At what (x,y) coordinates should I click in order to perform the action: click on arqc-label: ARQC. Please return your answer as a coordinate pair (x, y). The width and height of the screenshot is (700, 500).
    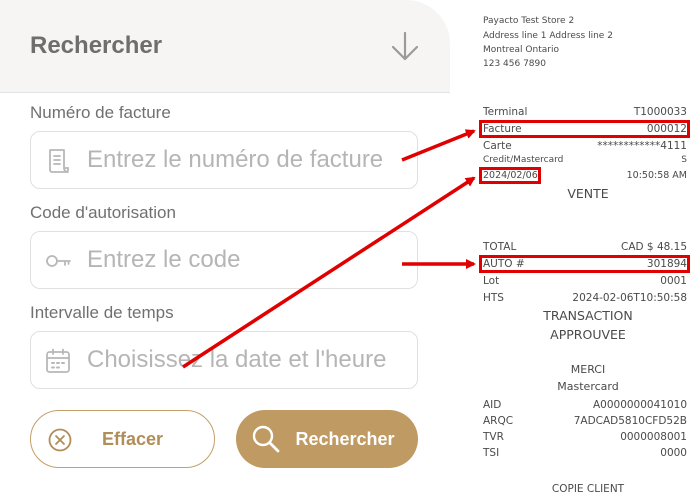
    Looking at the image, I should click on (498, 421).